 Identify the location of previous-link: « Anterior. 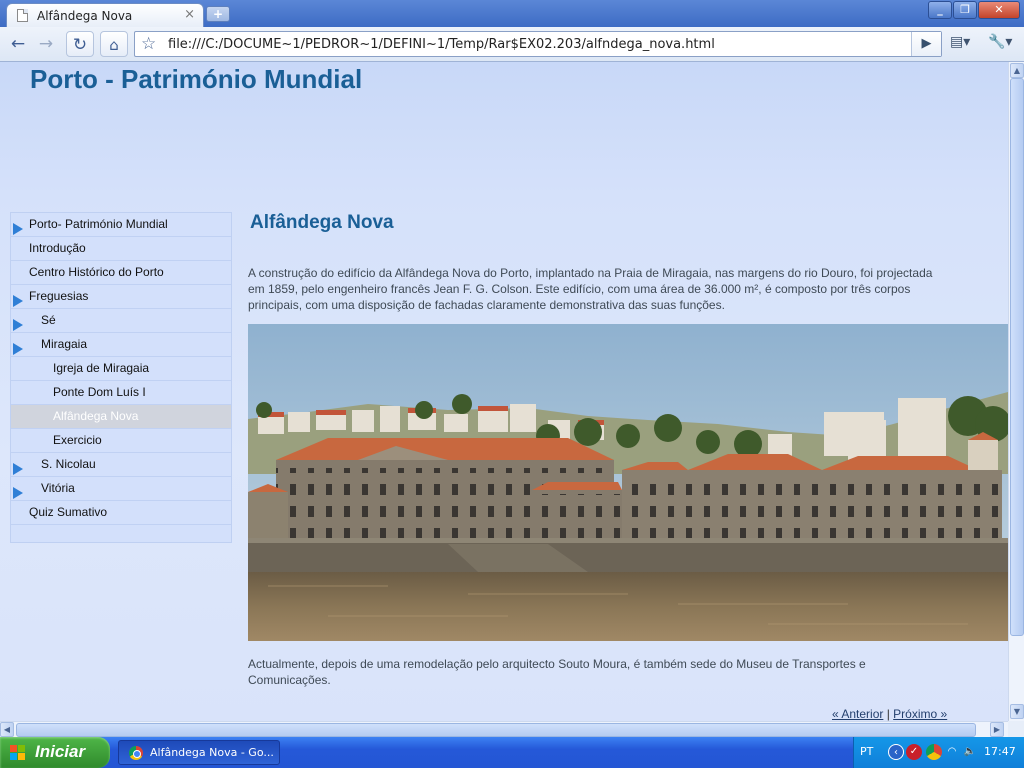
(857, 714).